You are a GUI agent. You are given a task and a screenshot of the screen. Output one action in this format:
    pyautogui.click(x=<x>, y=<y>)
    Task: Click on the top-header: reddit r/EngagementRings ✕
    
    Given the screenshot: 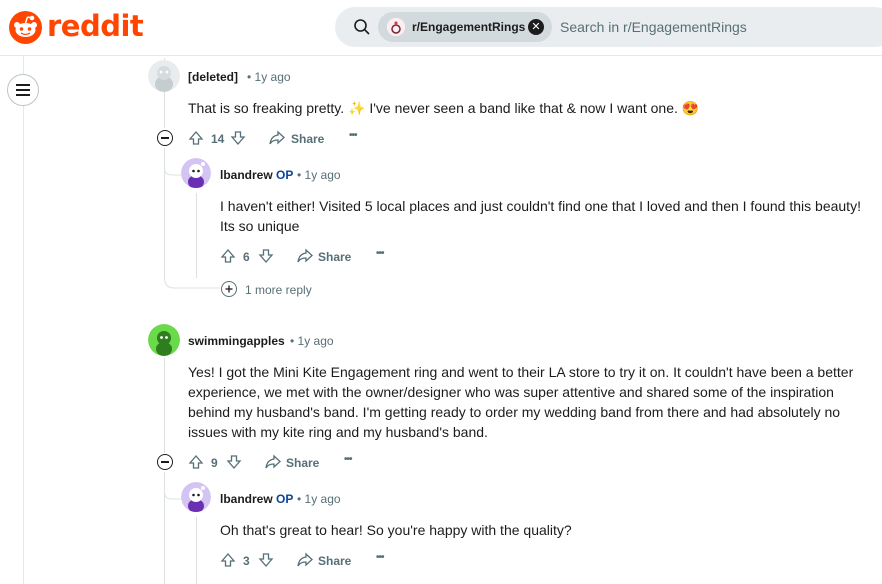 What is the action you would take?
    pyautogui.click(x=441, y=28)
    